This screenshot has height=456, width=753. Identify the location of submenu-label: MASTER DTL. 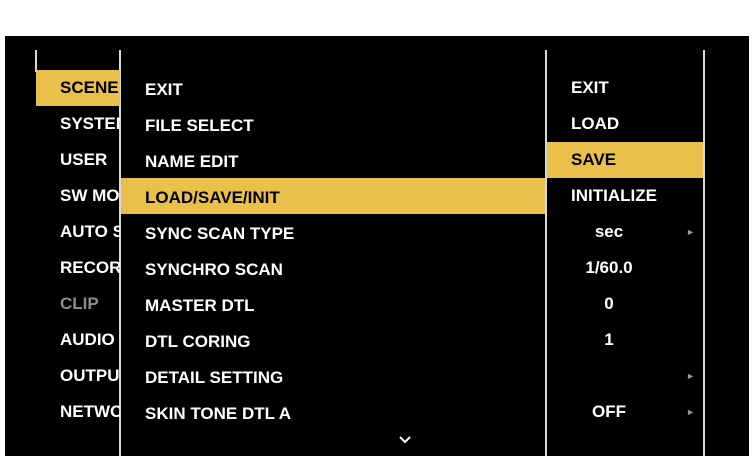
(200, 305).